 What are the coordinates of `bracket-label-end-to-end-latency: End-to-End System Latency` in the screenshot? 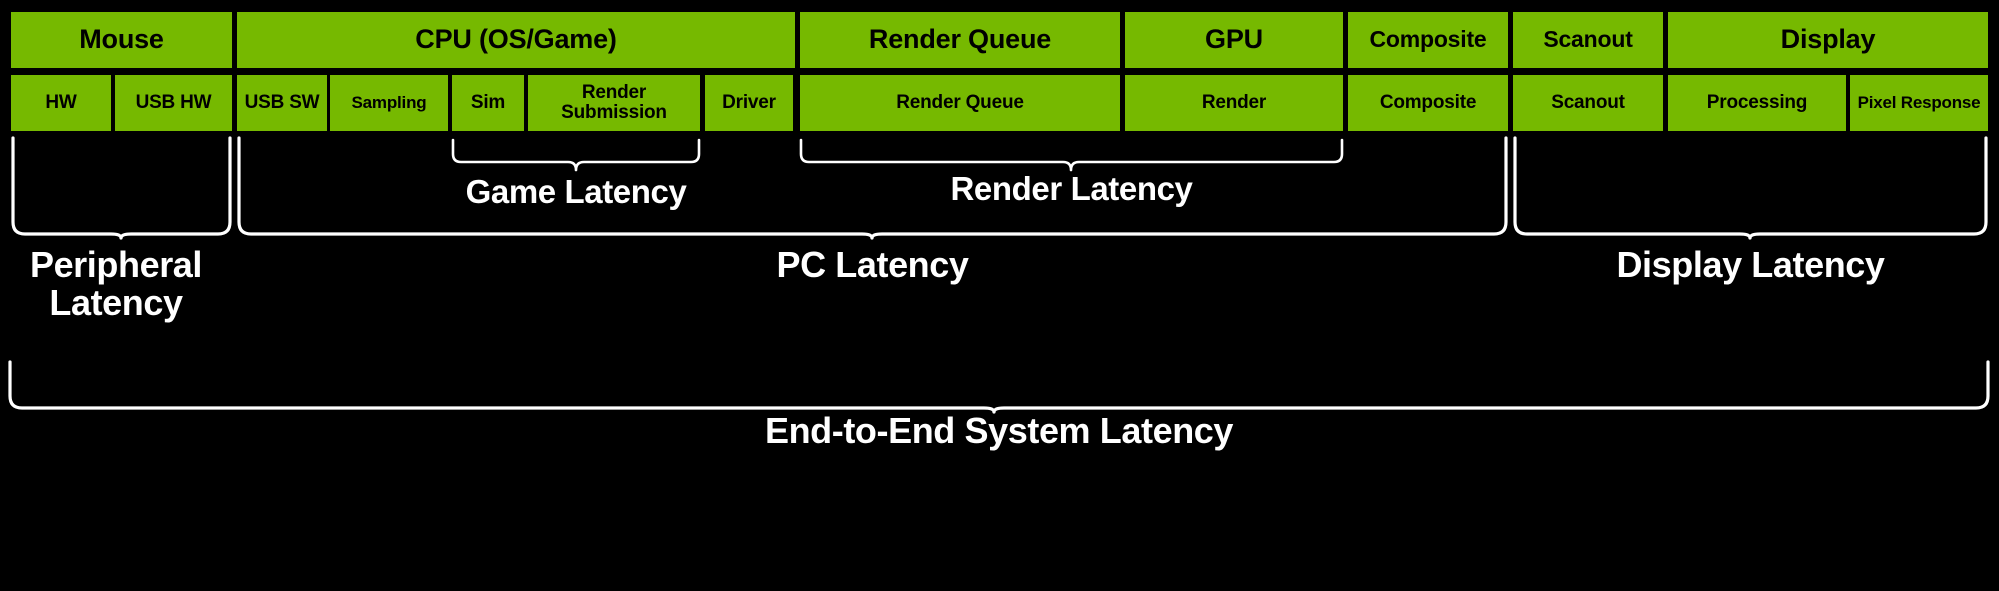 It's located at (999, 430).